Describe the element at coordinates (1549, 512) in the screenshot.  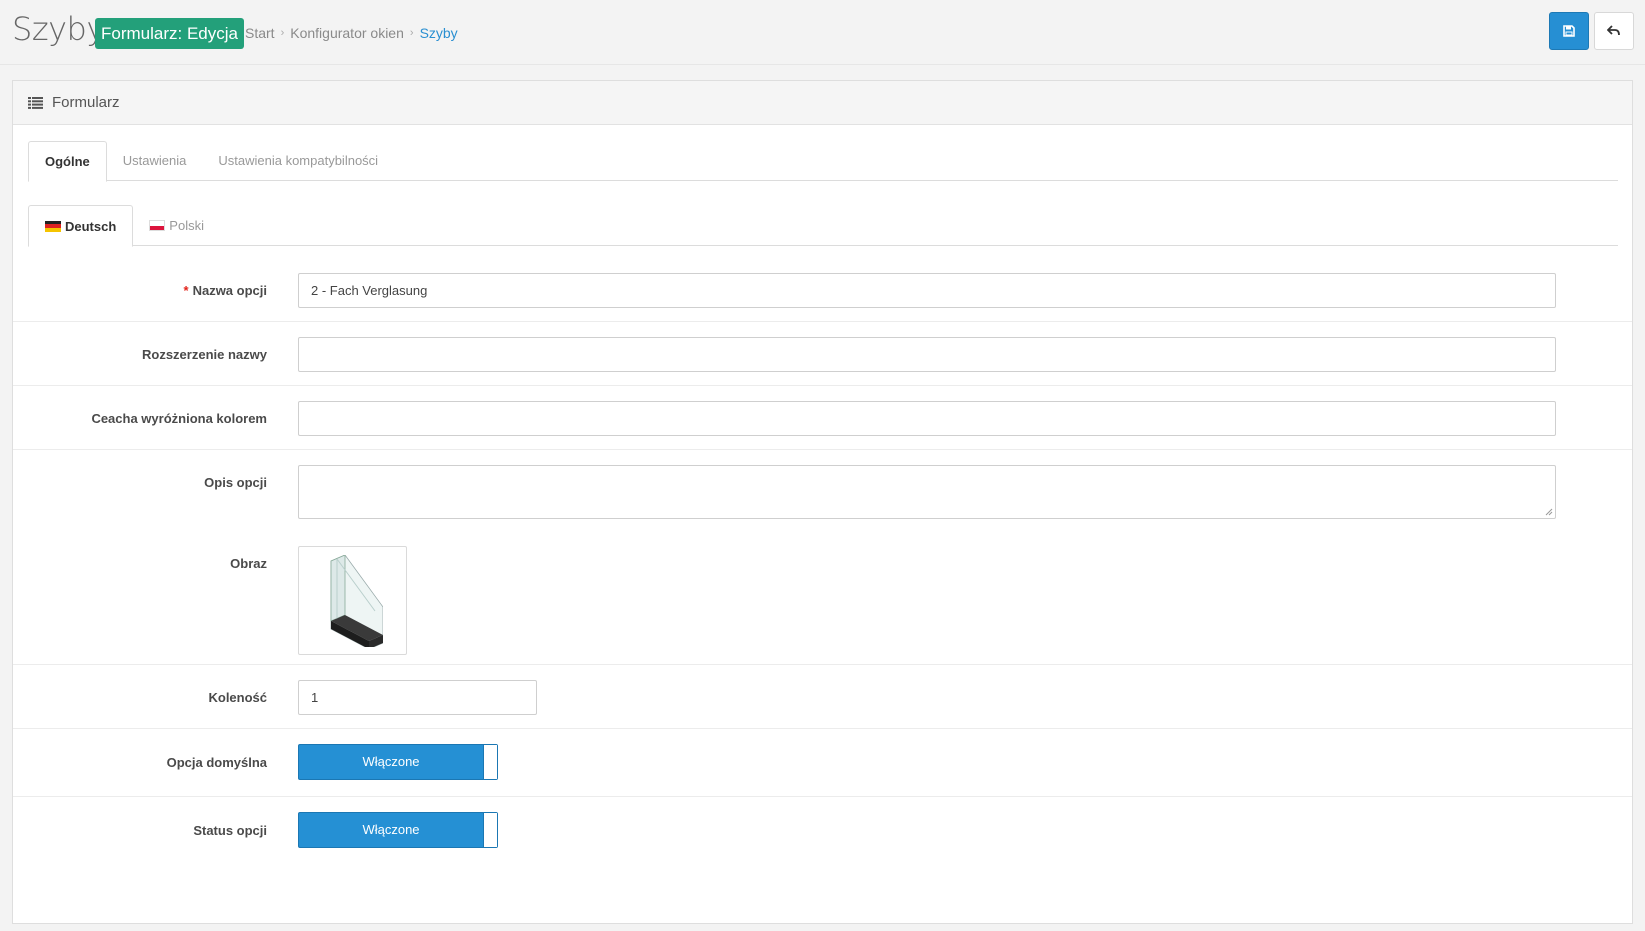
I see `resize-grip-icon` at that location.